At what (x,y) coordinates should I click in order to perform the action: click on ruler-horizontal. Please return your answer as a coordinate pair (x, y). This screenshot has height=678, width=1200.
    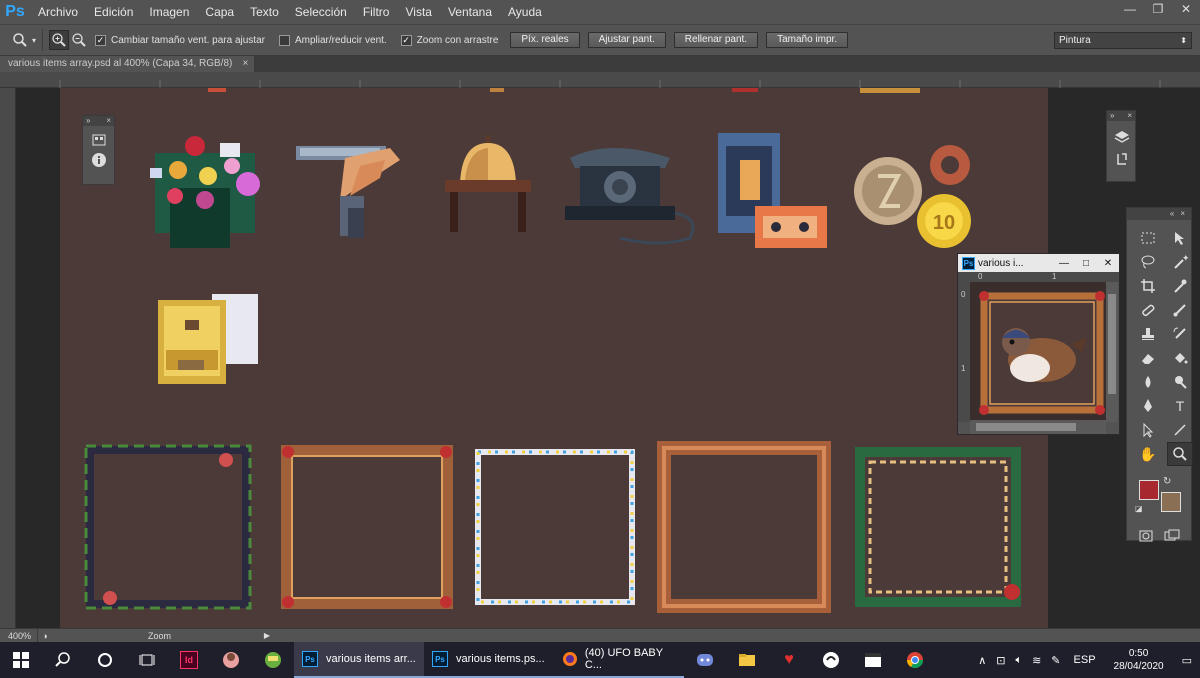
    Looking at the image, I should click on (600, 80).